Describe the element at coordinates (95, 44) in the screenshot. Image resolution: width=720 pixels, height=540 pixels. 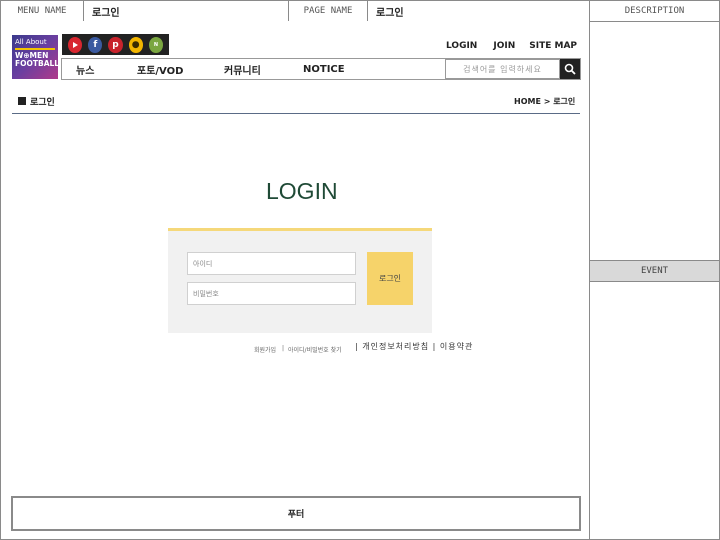
I see `facebook-icon: f` at that location.